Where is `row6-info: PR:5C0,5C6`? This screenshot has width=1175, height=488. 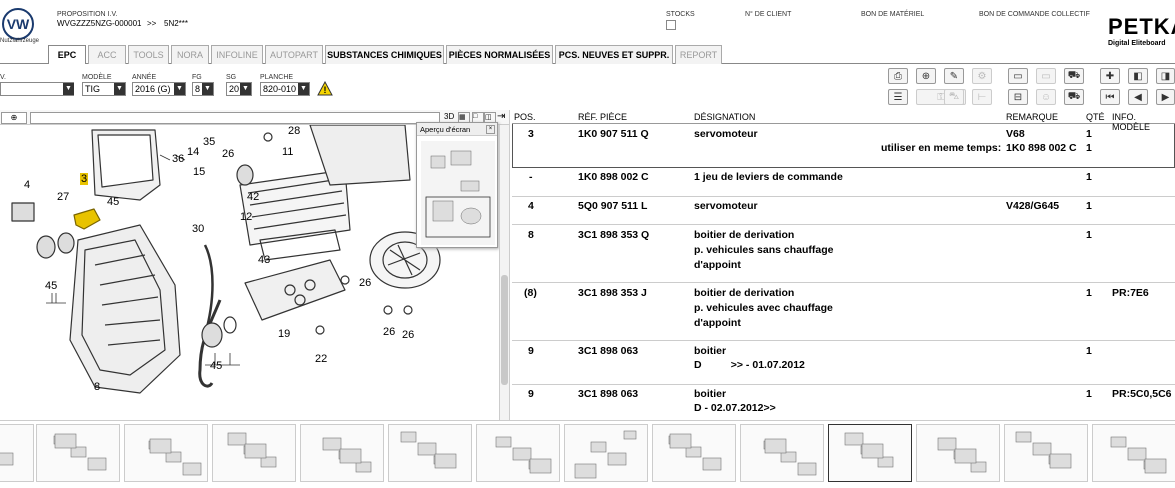
row6-info: PR:5C0,5C6 is located at coordinates (1142, 394).